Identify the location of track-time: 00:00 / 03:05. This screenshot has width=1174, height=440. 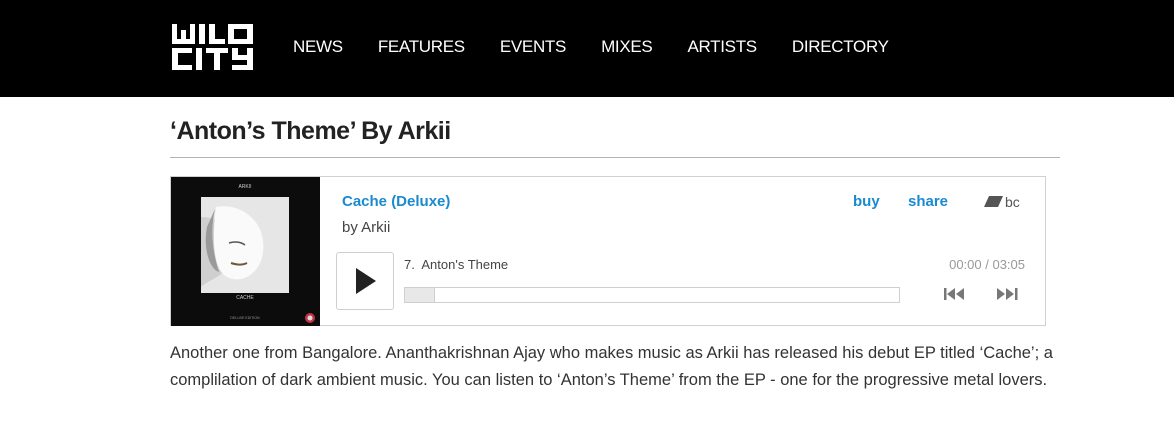
(987, 264).